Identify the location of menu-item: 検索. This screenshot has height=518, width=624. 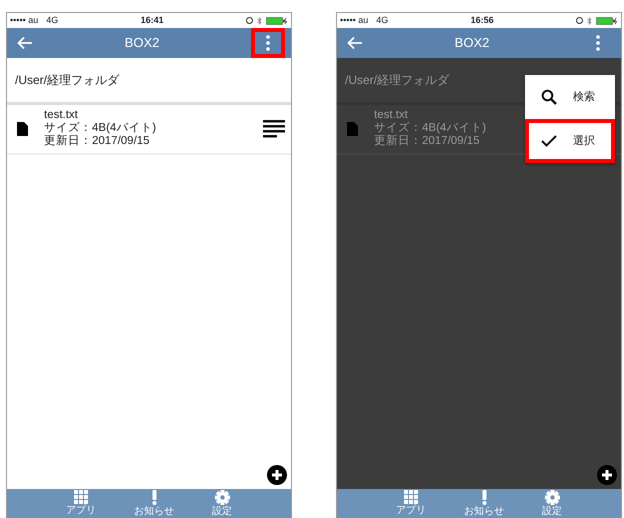
(570, 97).